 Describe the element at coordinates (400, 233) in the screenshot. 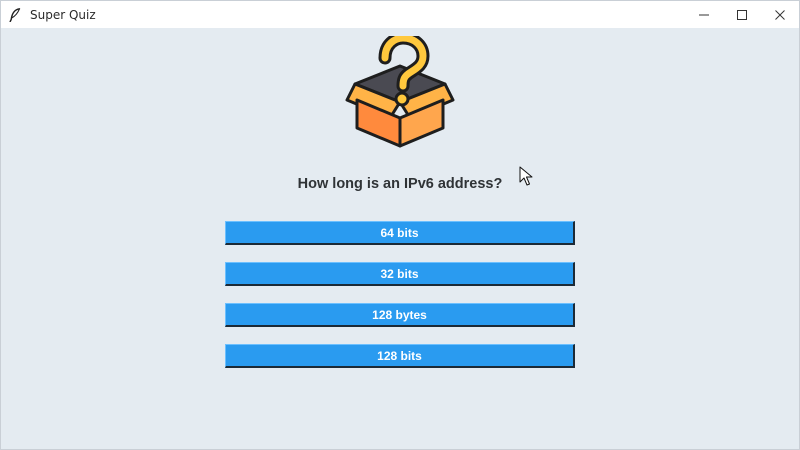

I see `answer-button-1: 64 bits` at that location.